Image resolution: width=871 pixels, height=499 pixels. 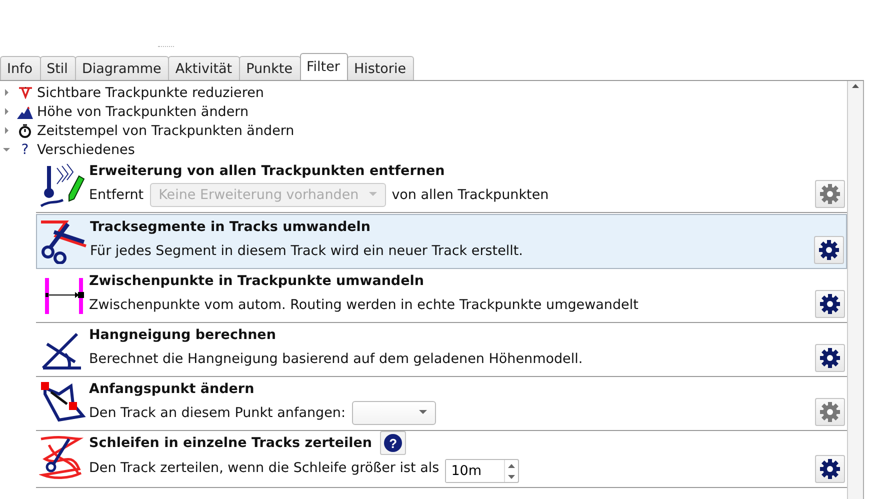 I want to click on mountain-icon, so click(x=25, y=111).